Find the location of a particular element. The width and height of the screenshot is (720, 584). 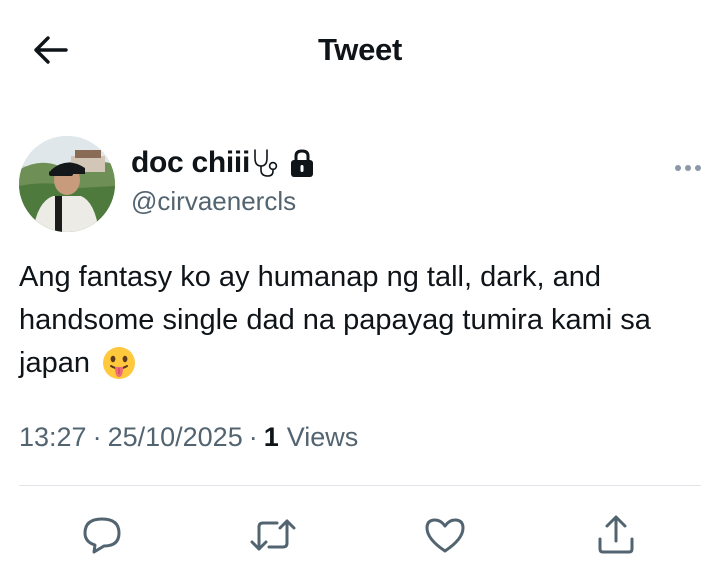

tweet-meta: 13:27 · 25/10/2025 · 1 Views is located at coordinates (188, 437).